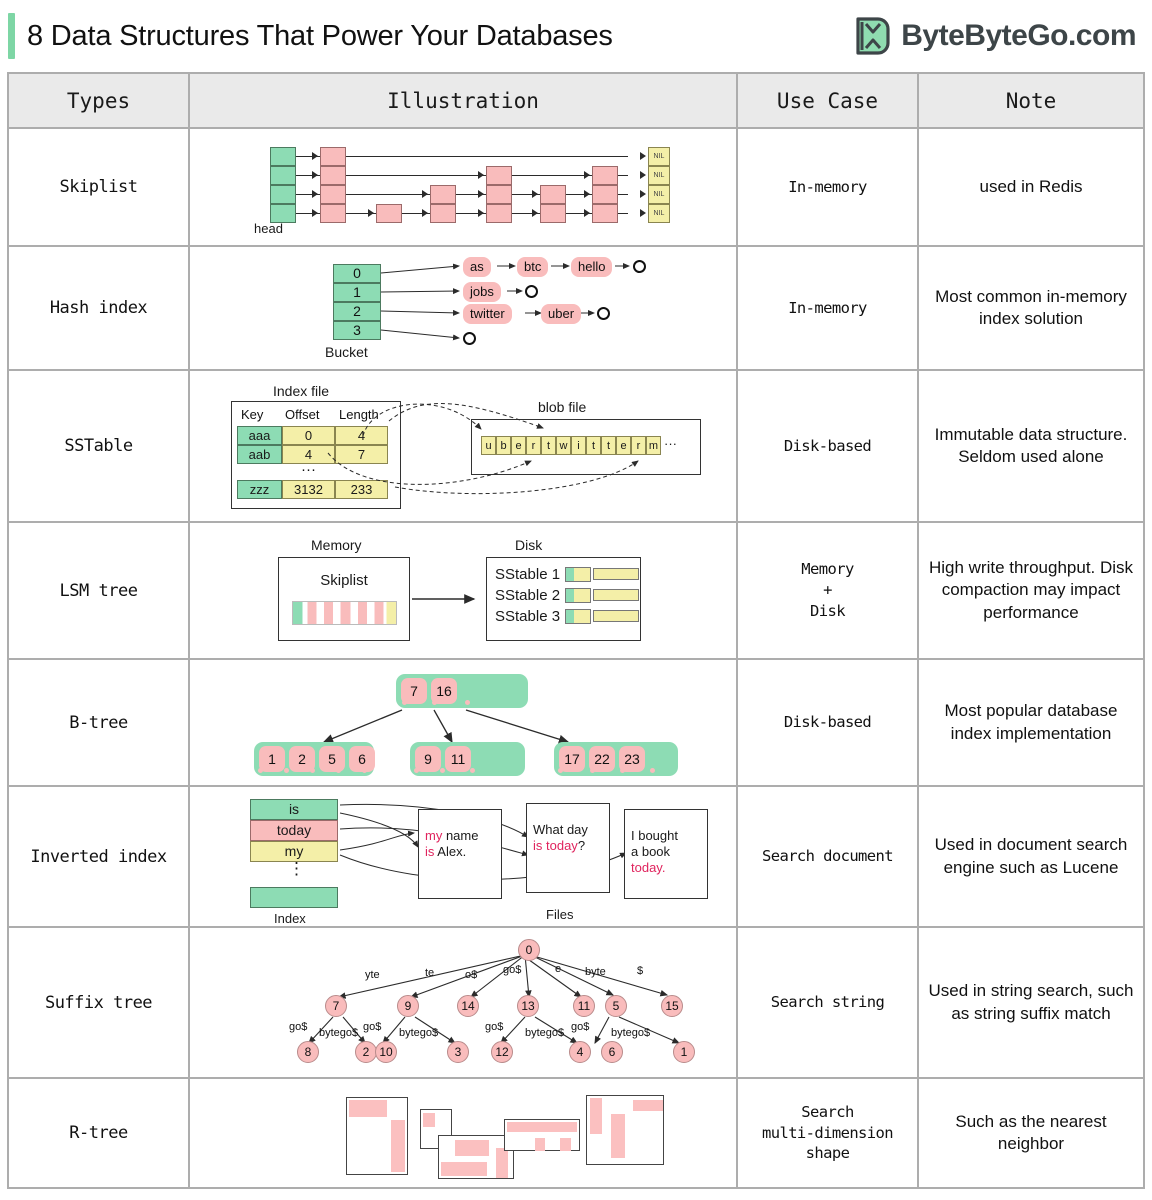  Describe the element at coordinates (616, 1005) in the screenshot. I see `suffix-node: 5` at that location.